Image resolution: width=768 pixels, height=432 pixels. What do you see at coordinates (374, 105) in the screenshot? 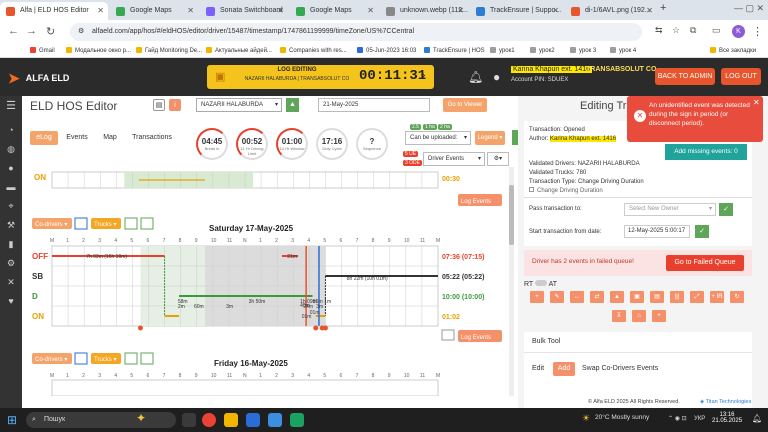
I see `date-input: 21-May-2025` at bounding box center [374, 105].